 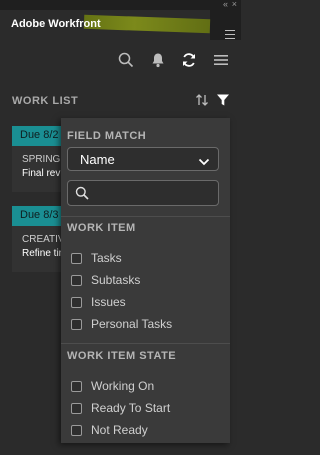 What do you see at coordinates (225, 102) in the screenshot?
I see `filter-icon` at bounding box center [225, 102].